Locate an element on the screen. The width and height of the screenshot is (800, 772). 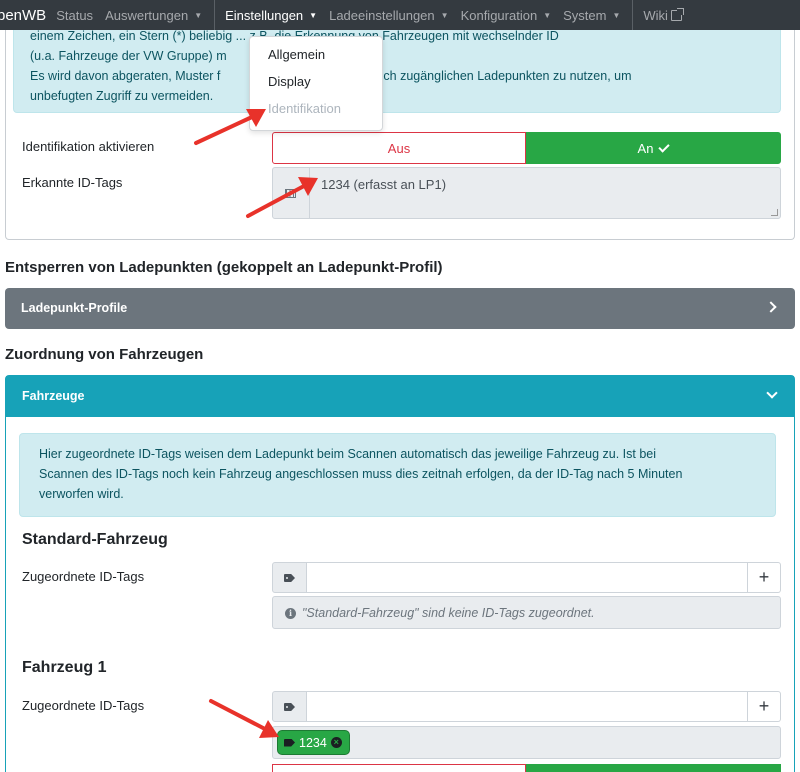
collapse-label: Ladepunkt-Profile is located at coordinates (74, 308).